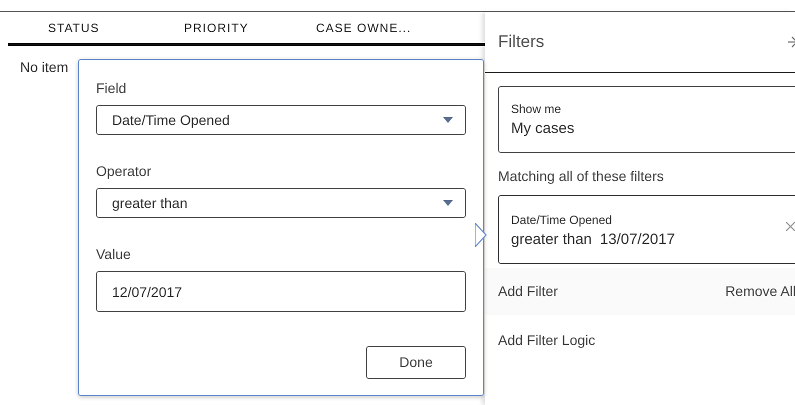 The height and width of the screenshot is (405, 795). I want to click on field-label: Value, so click(114, 254).